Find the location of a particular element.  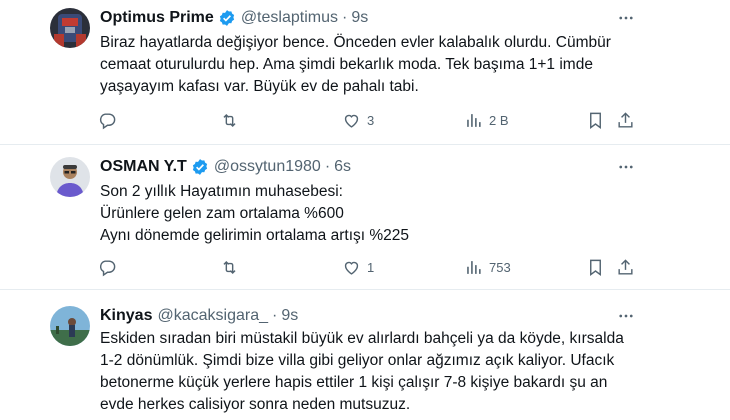

tweet-text-line: Son 2 yıllık Hayatımın muhasebesi: is located at coordinates (221, 191).